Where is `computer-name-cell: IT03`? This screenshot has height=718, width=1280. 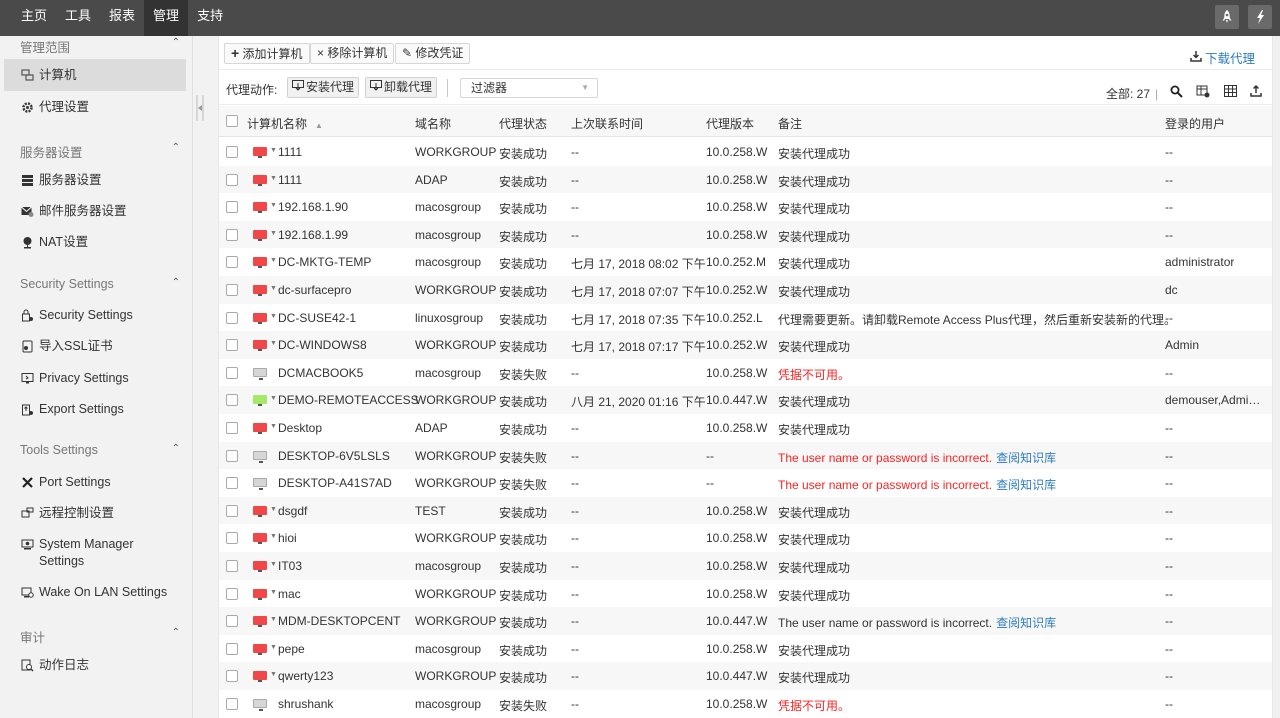
computer-name-cell: IT03 is located at coordinates (290, 566).